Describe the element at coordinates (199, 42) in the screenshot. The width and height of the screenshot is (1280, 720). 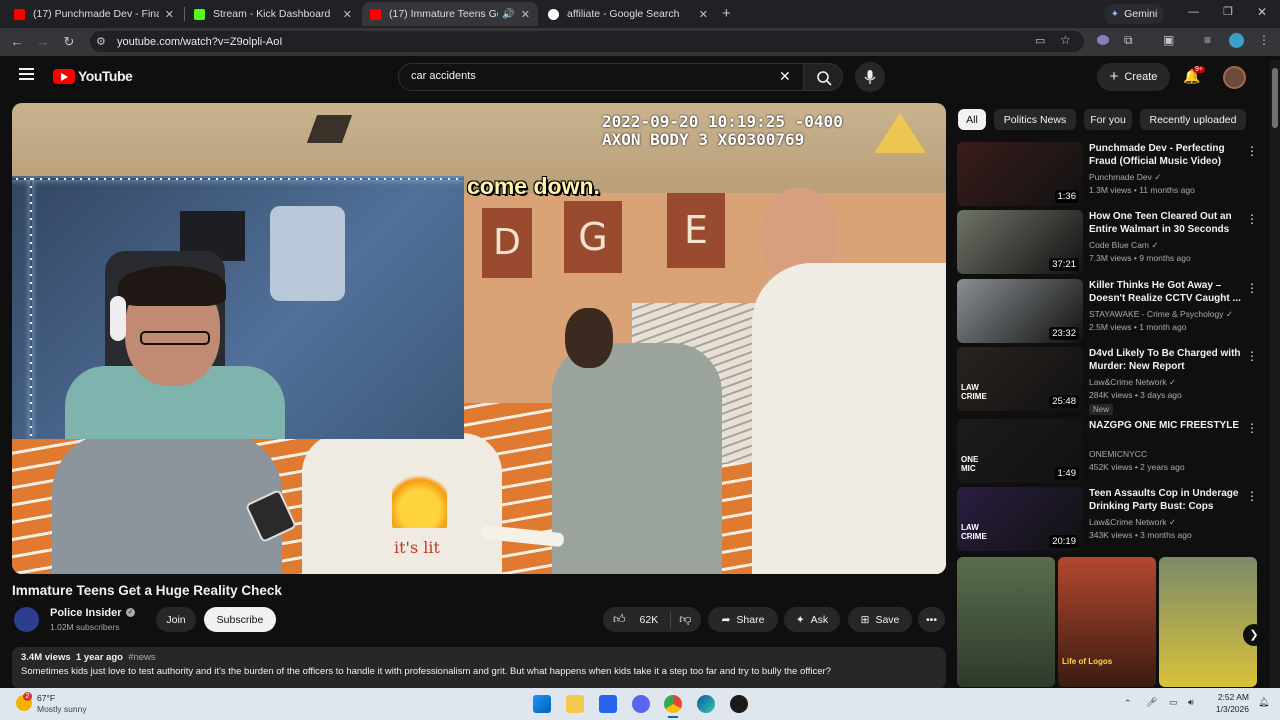
I see `url-text: youtube.com/watch?v=Z9olpli-AoI` at that location.